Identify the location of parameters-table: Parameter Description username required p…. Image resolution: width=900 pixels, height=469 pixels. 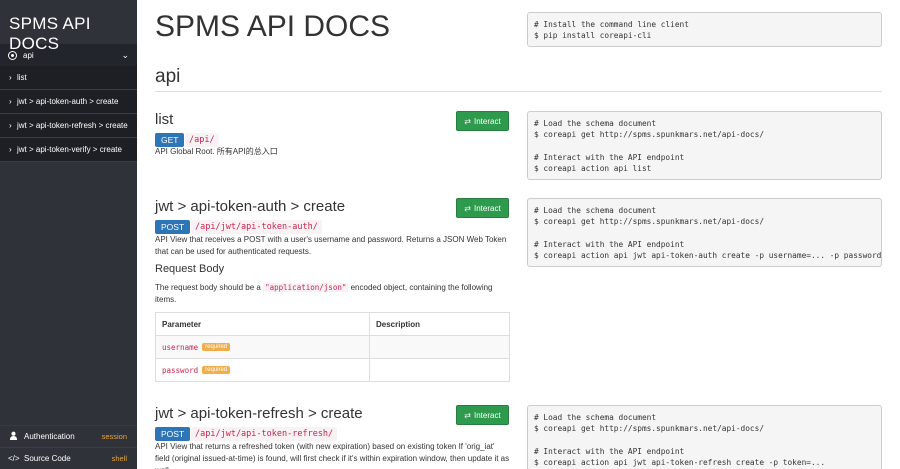
(332, 347).